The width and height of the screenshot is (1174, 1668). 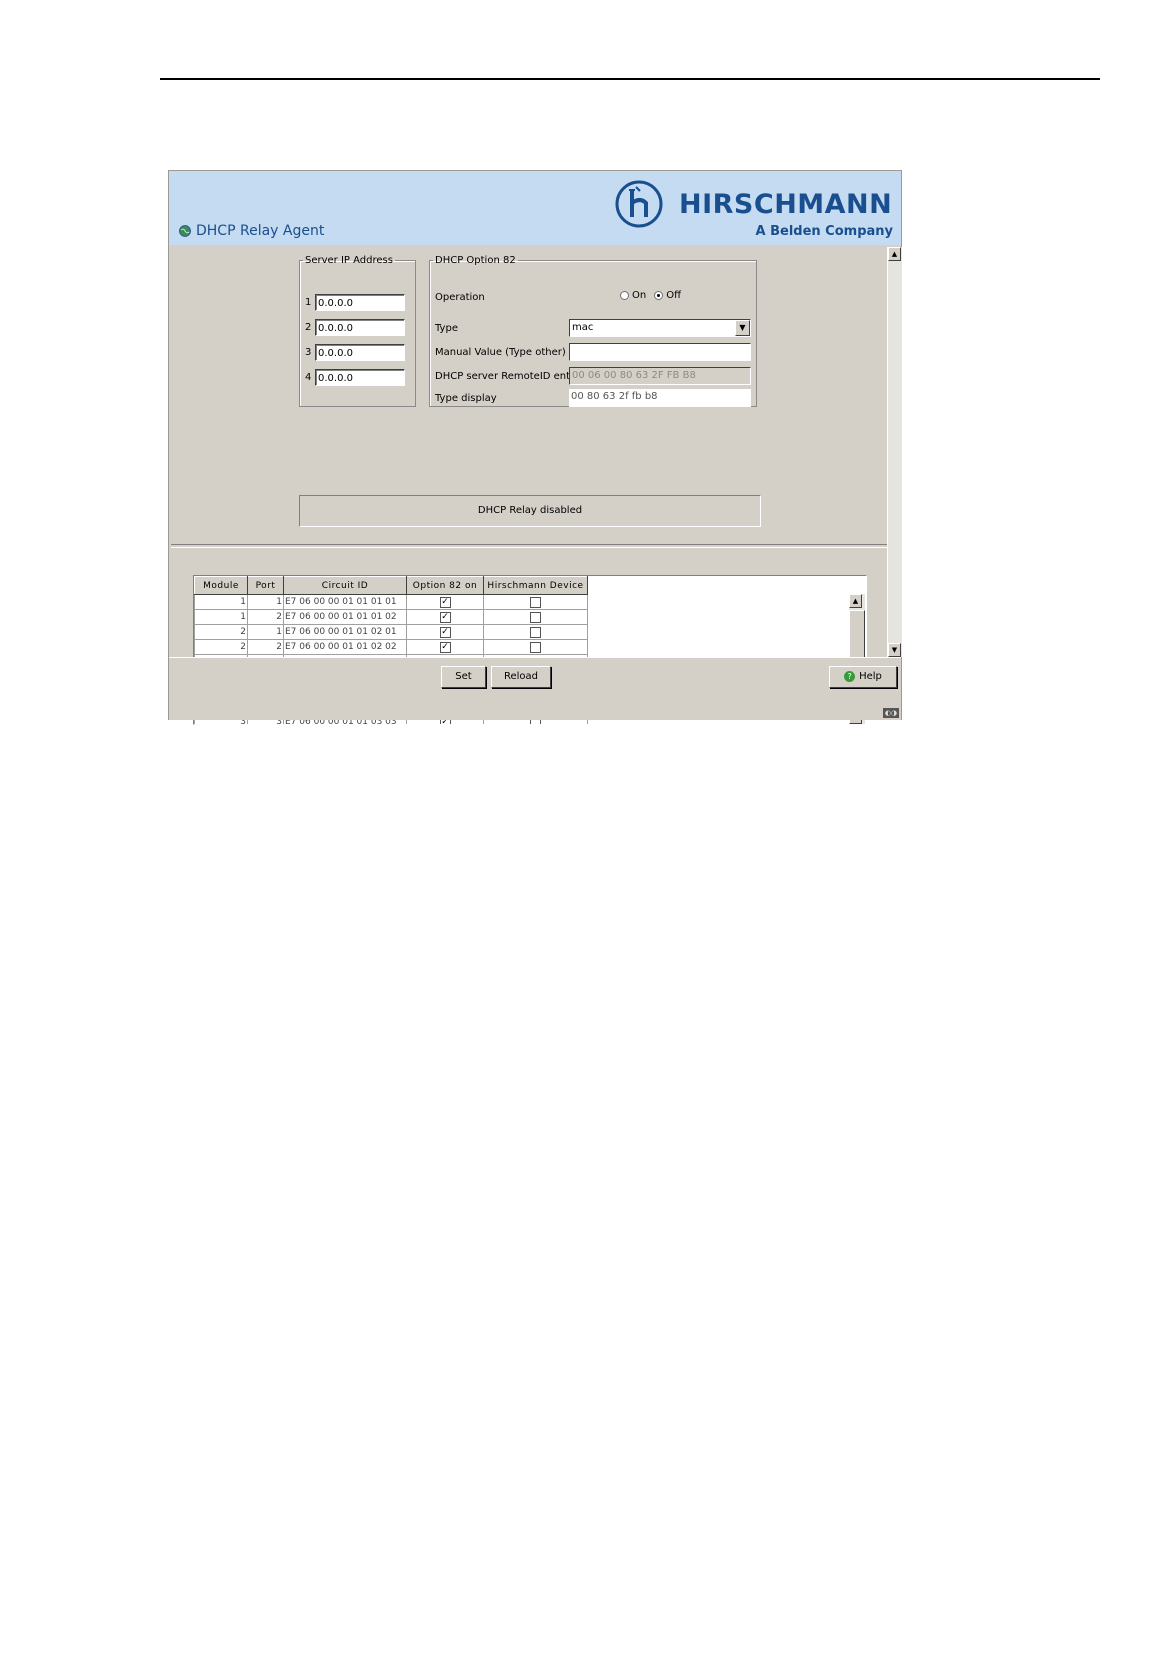 I want to click on radio-on-circle-icon, so click(x=624, y=295).